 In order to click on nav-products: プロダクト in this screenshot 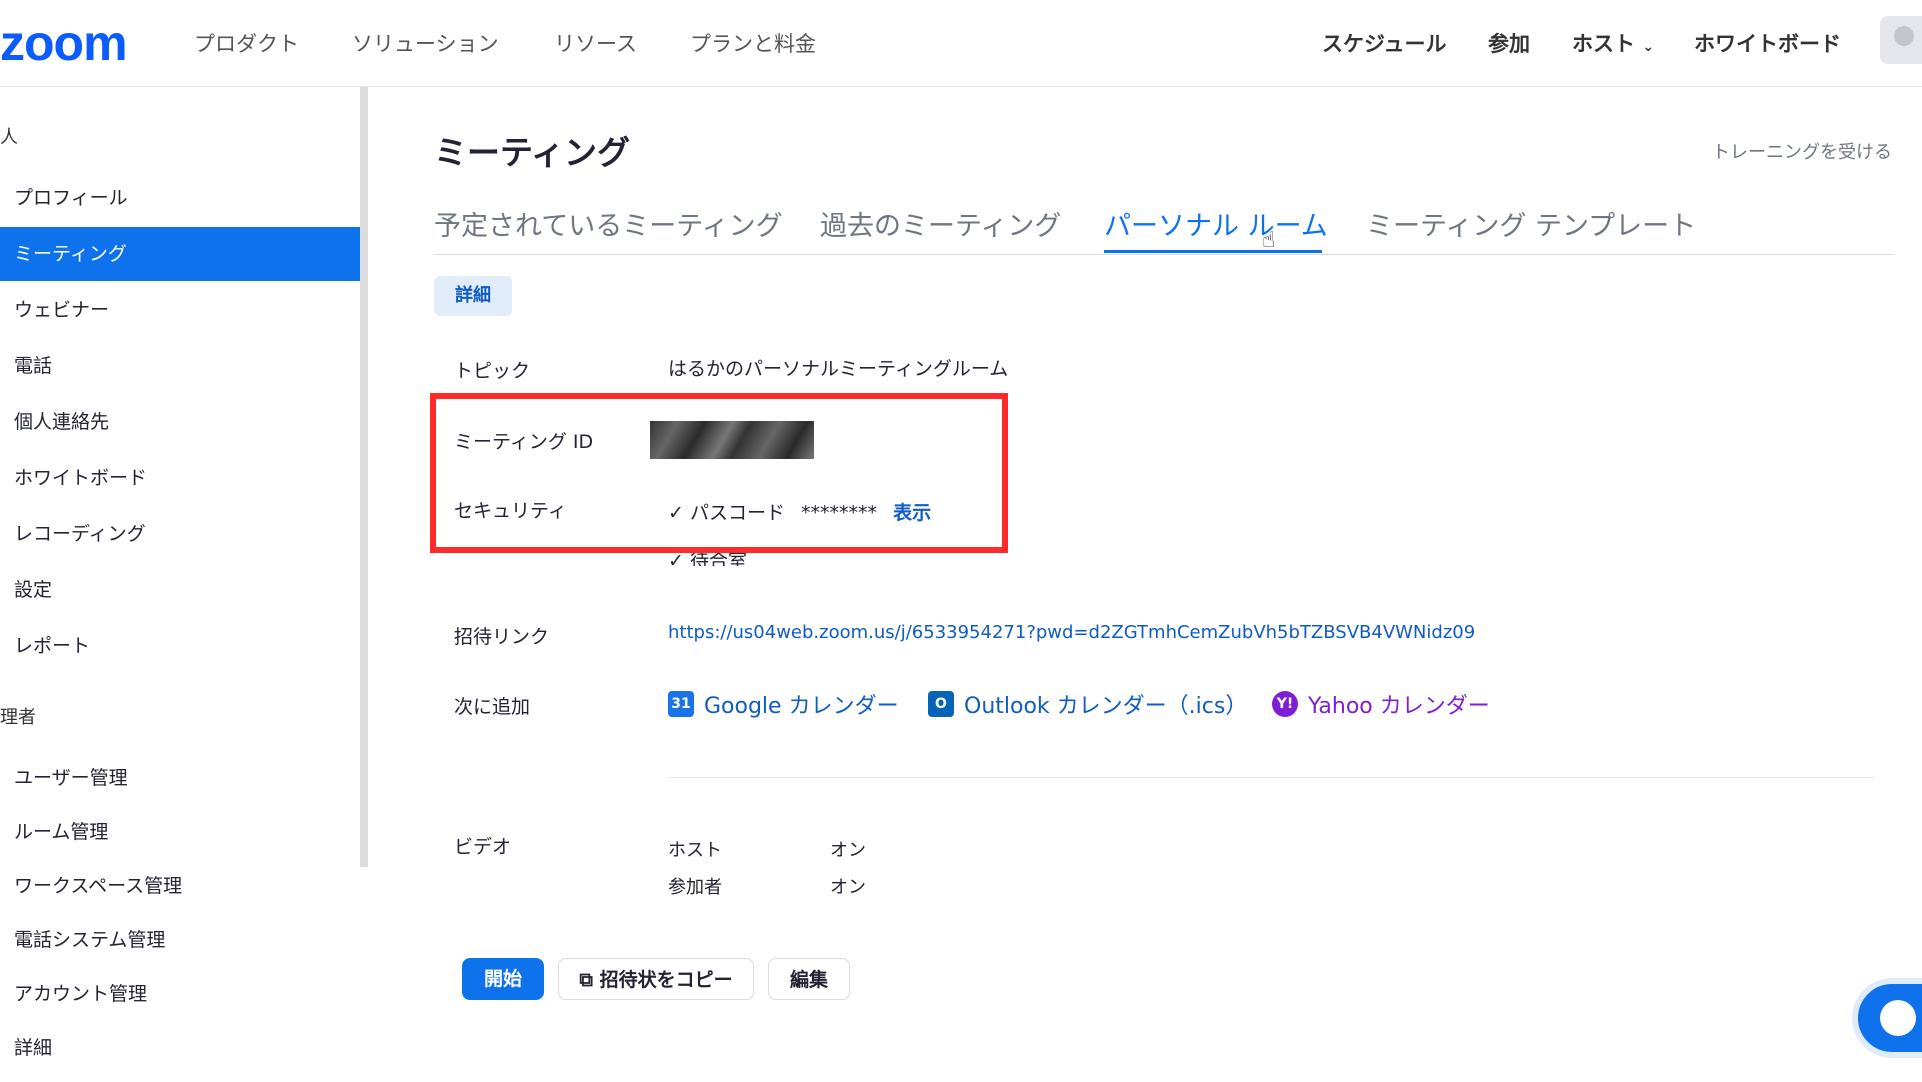, I will do `click(246, 43)`.